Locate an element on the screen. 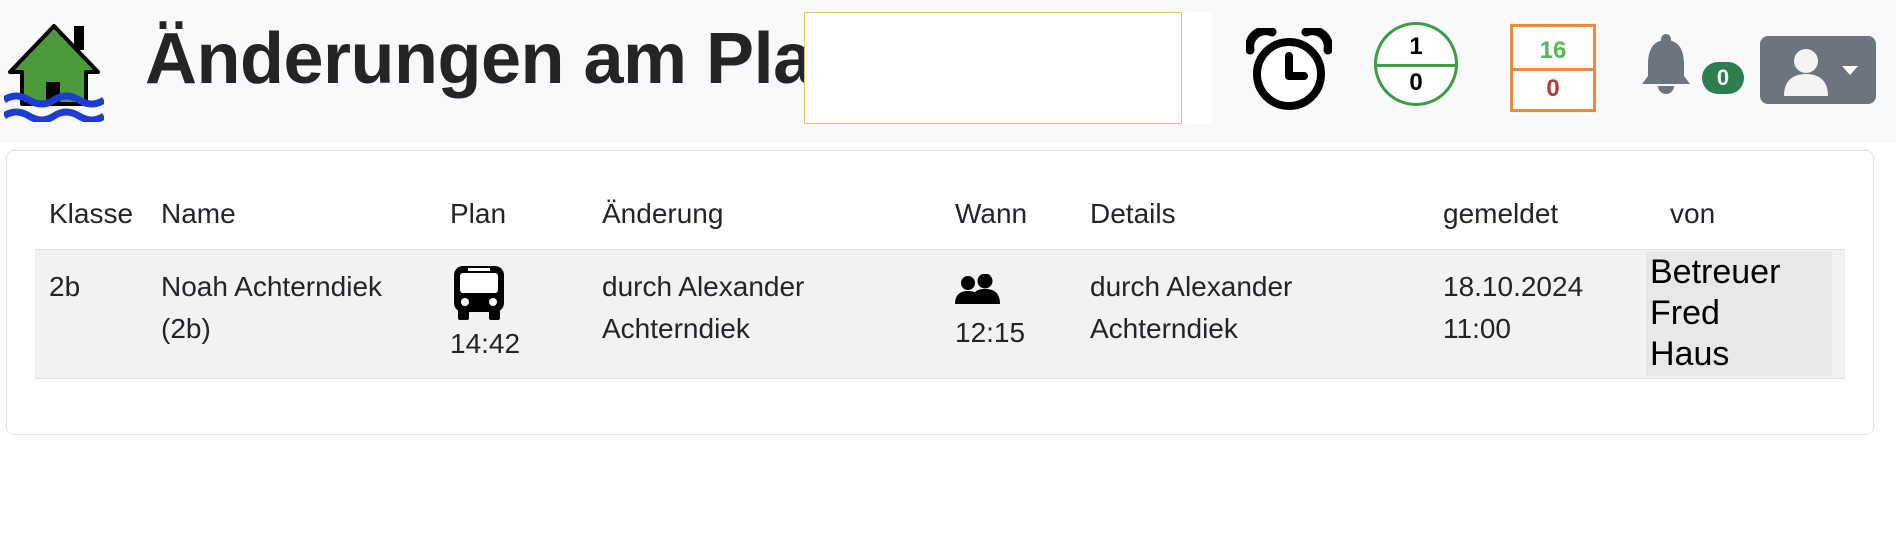  user-menu-button is located at coordinates (1818, 70).